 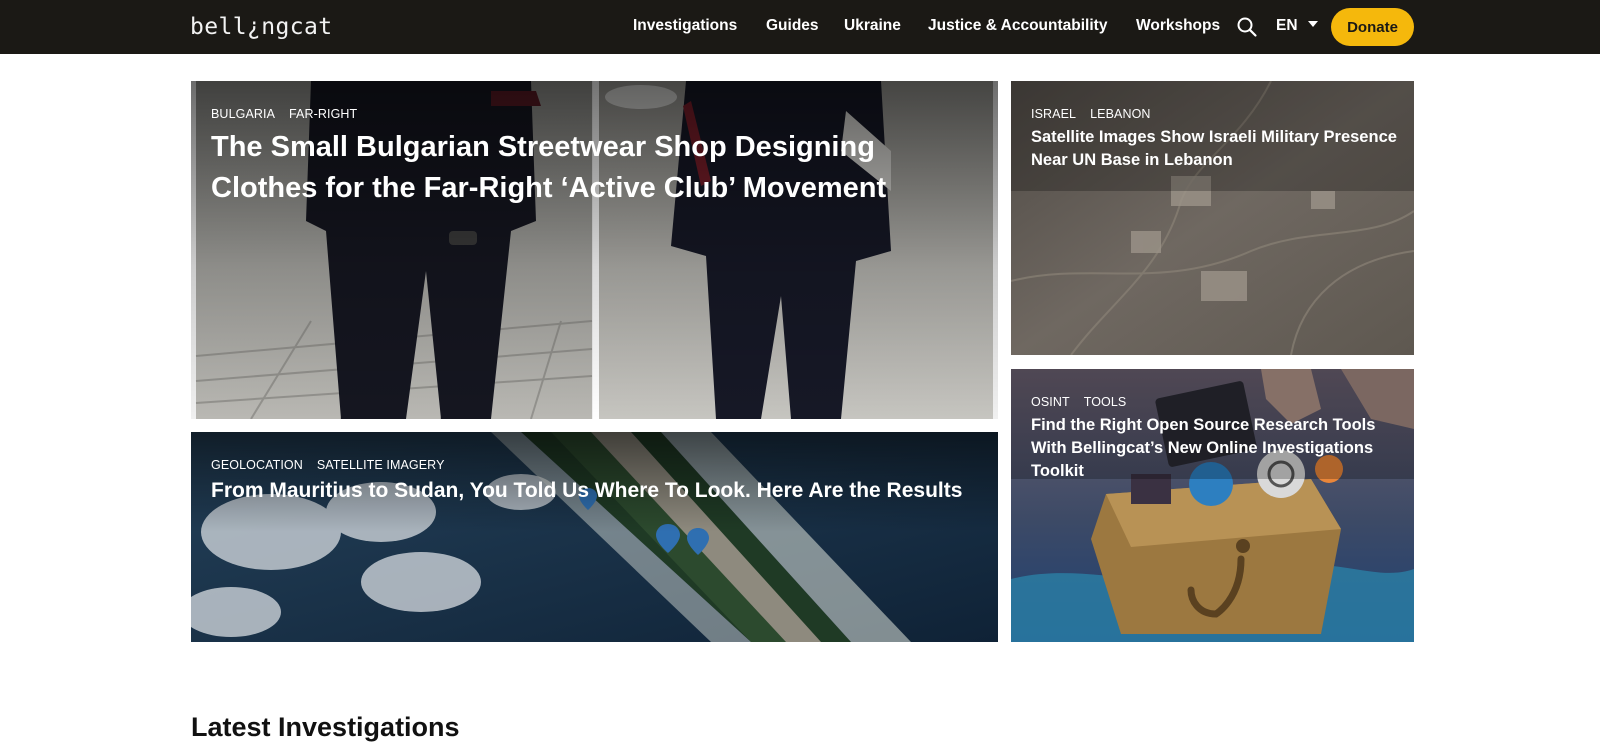 I want to click on tag-far-right: FAR-RIGHT, so click(x=323, y=114).